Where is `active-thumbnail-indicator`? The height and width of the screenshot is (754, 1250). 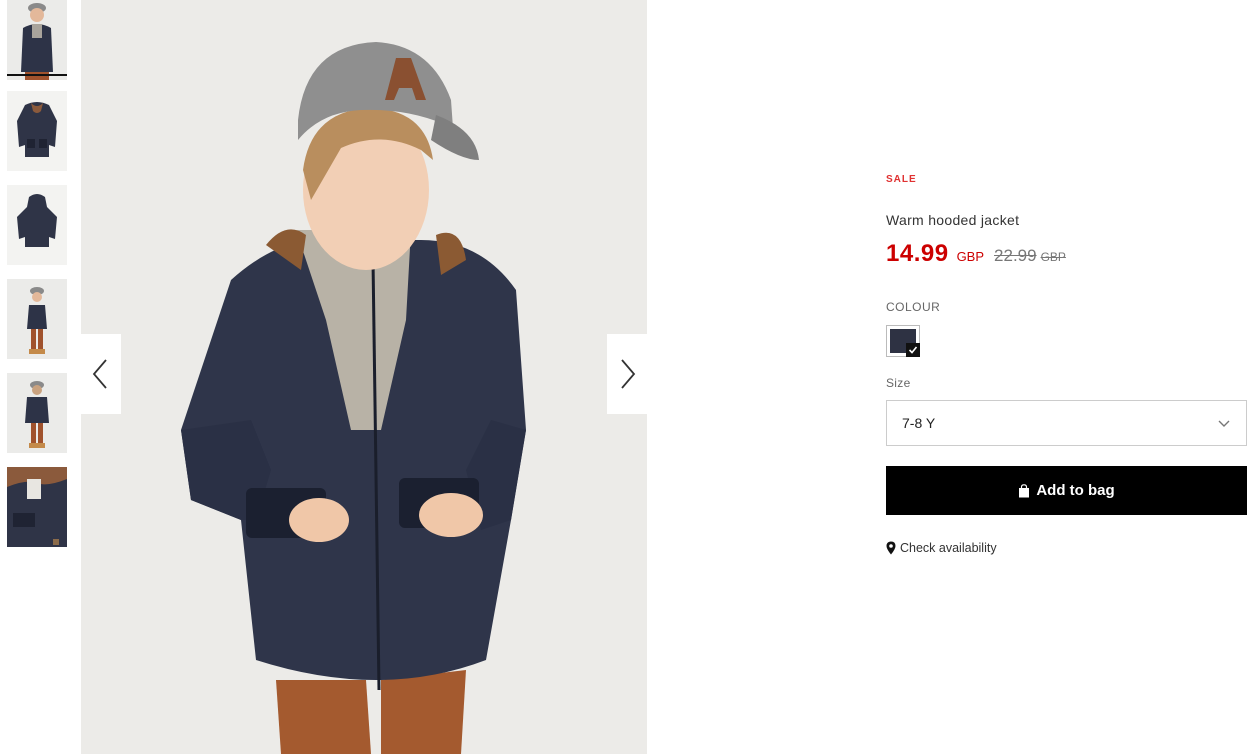
active-thumbnail-indicator is located at coordinates (37, 75).